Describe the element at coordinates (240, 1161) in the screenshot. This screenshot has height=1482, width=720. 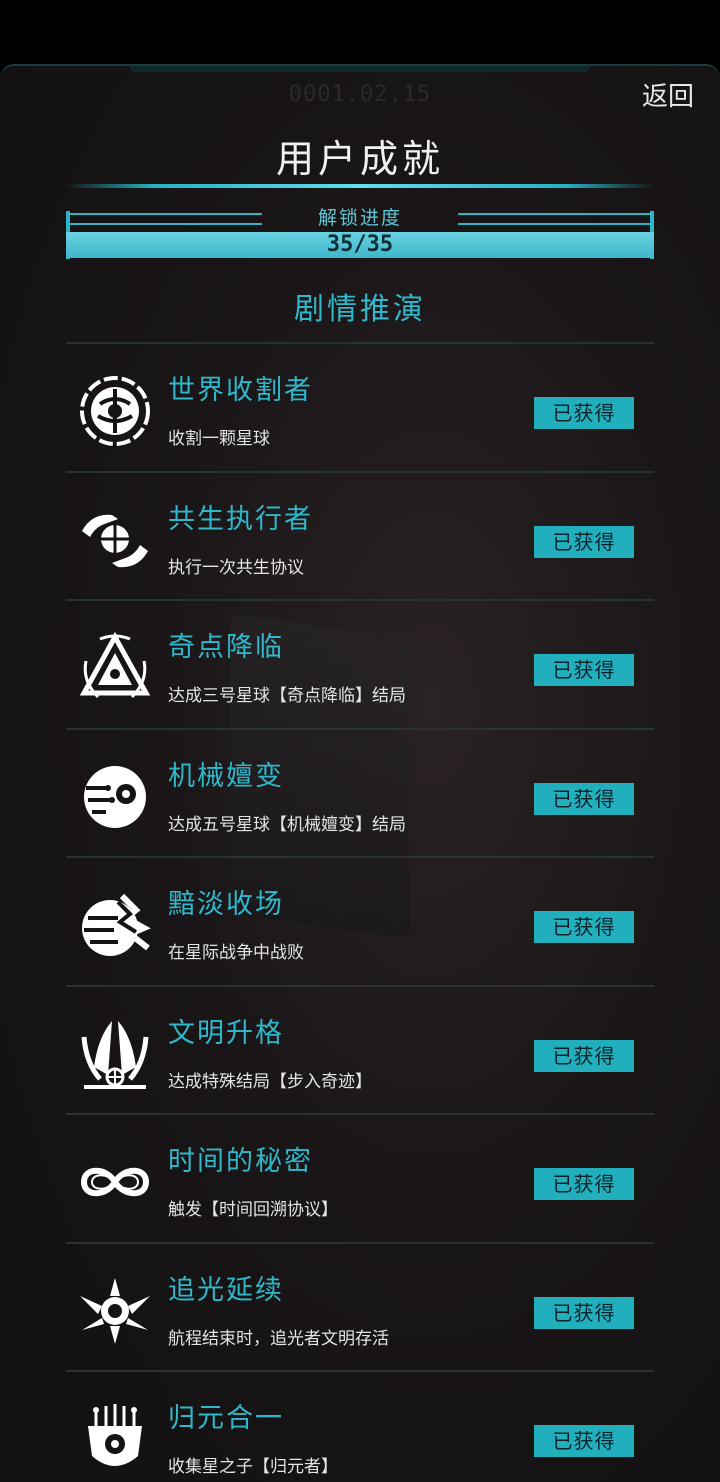
I see `achievement-name: 时间的秘密` at that location.